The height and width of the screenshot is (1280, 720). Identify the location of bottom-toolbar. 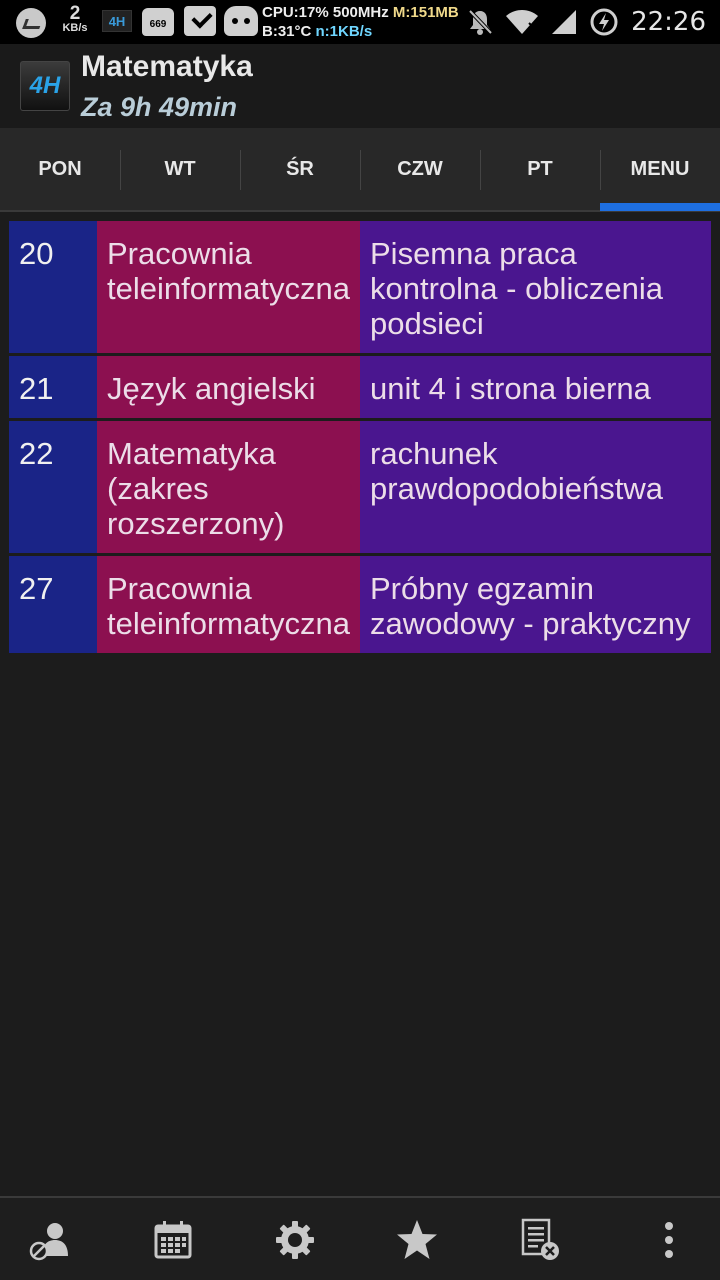
(360, 1238).